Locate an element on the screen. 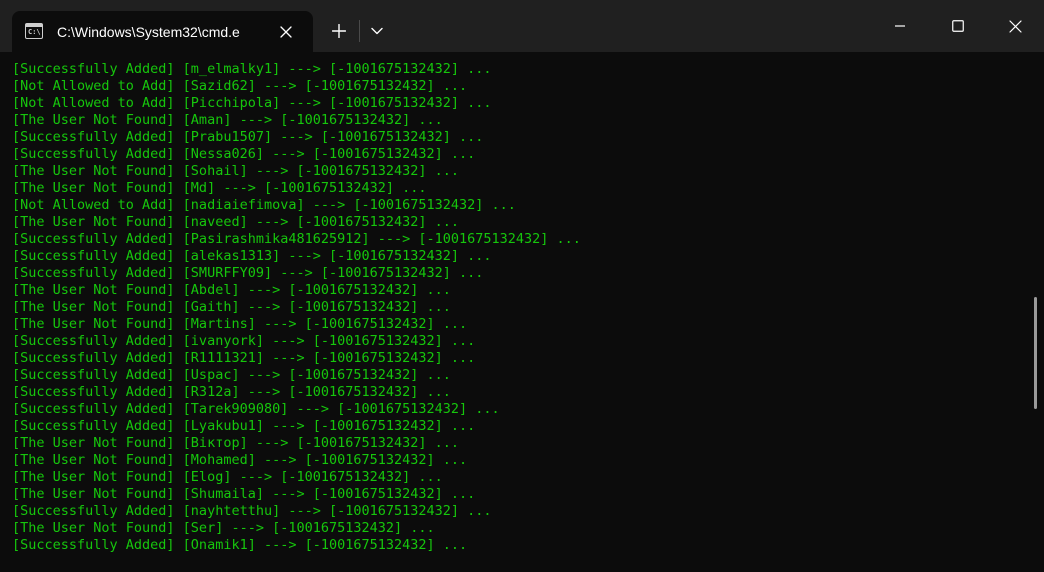 This screenshot has width=1044, height=572. title-bar: C:\ C:\Windows\System32\cmd.e is located at coordinates (522, 26).